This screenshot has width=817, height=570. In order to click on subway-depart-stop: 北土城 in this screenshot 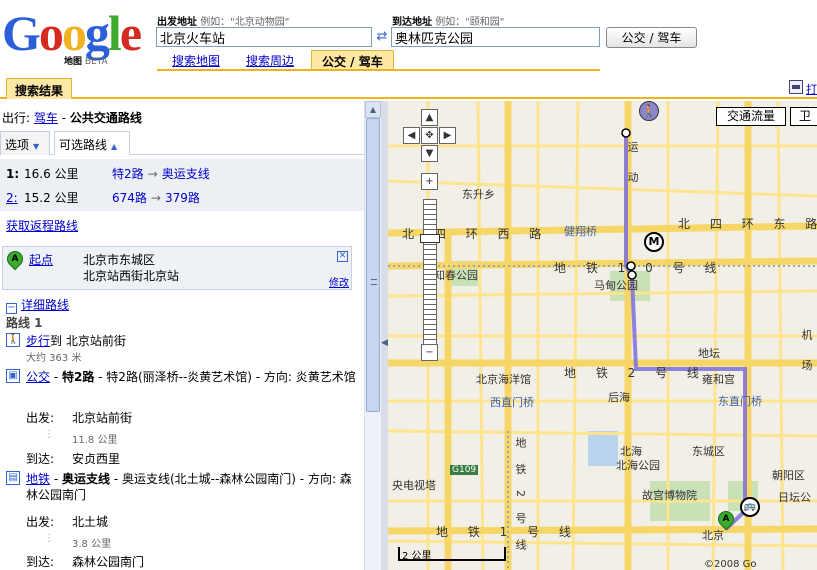, I will do `click(90, 522)`.